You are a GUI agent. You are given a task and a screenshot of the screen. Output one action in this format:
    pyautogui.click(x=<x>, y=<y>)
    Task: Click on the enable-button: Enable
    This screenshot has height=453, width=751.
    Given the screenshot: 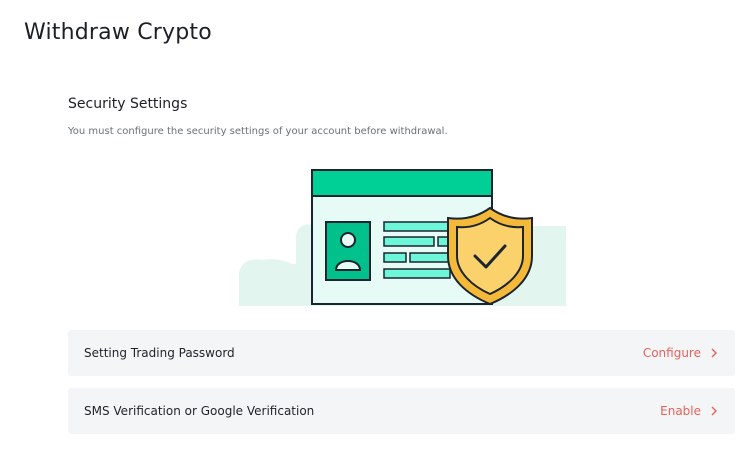 What is the action you would take?
    pyautogui.click(x=689, y=411)
    